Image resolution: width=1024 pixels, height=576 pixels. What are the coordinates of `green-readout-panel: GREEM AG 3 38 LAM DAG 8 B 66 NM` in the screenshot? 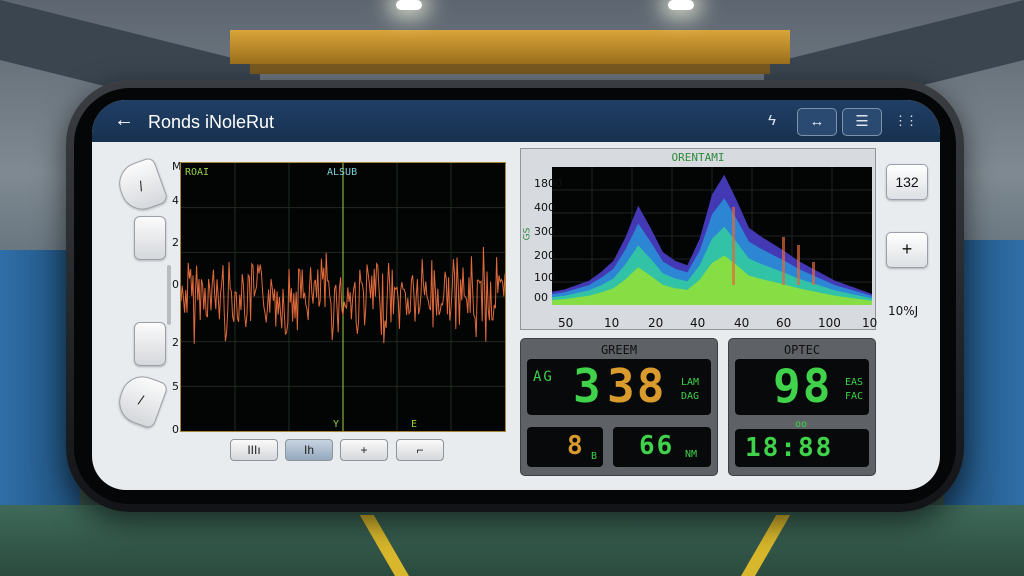 It's located at (619, 407).